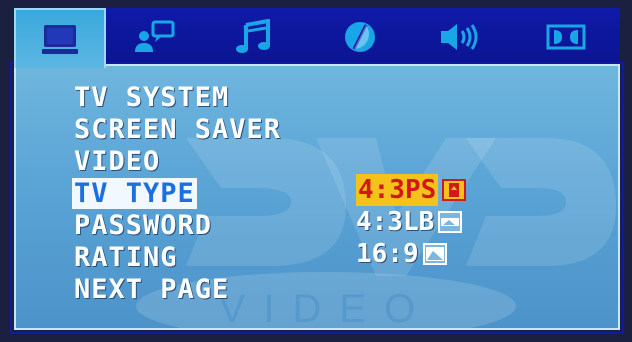  What do you see at coordinates (143, 225) in the screenshot?
I see `menu-item-label: PASSWORD` at bounding box center [143, 225].